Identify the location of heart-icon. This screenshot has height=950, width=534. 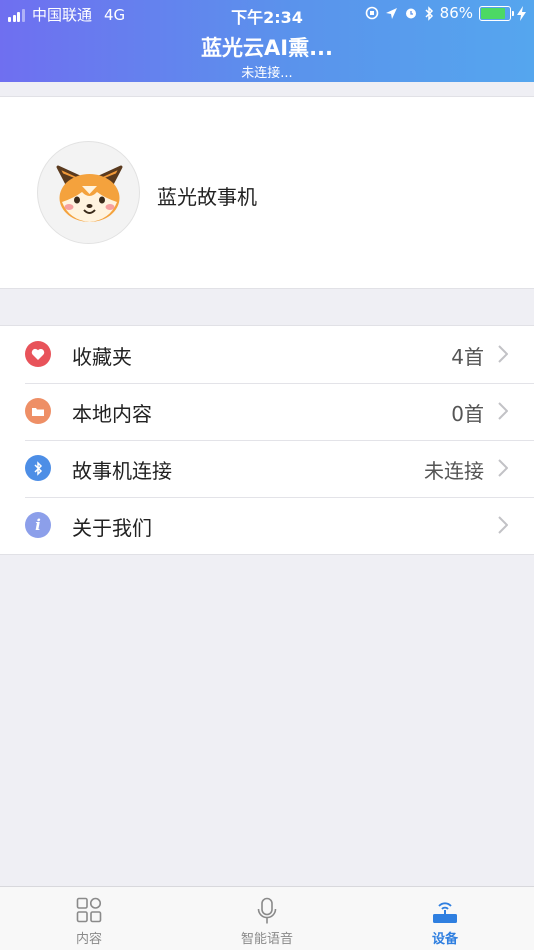
(38, 354).